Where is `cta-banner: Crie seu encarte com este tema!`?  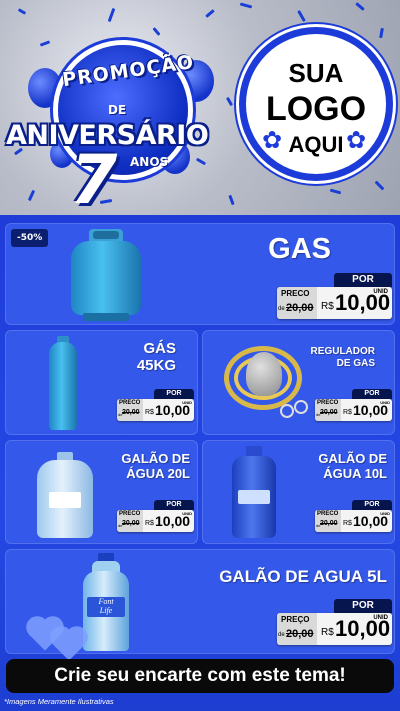 cta-banner: Crie seu encarte com este tema! is located at coordinates (200, 676).